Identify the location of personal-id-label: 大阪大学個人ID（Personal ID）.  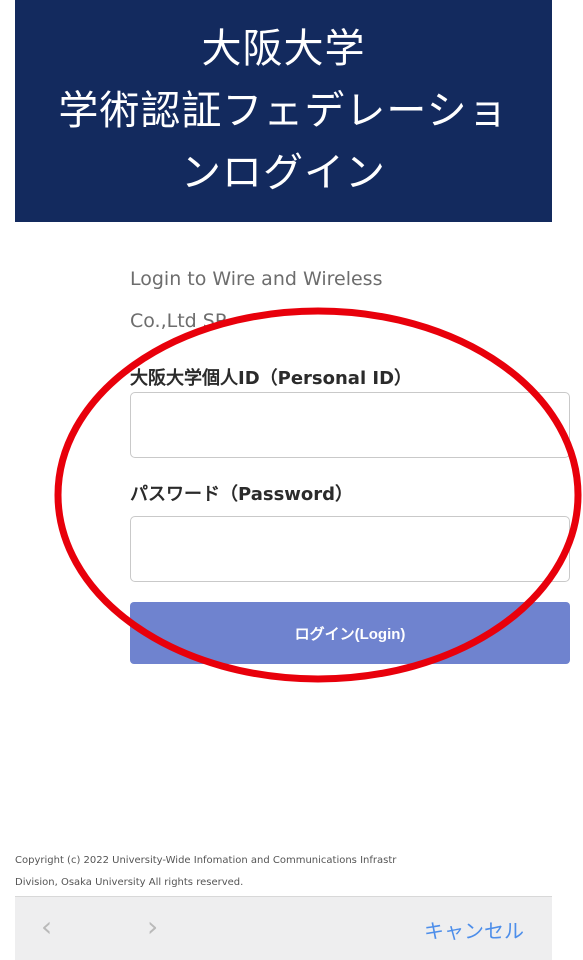
(271, 378).